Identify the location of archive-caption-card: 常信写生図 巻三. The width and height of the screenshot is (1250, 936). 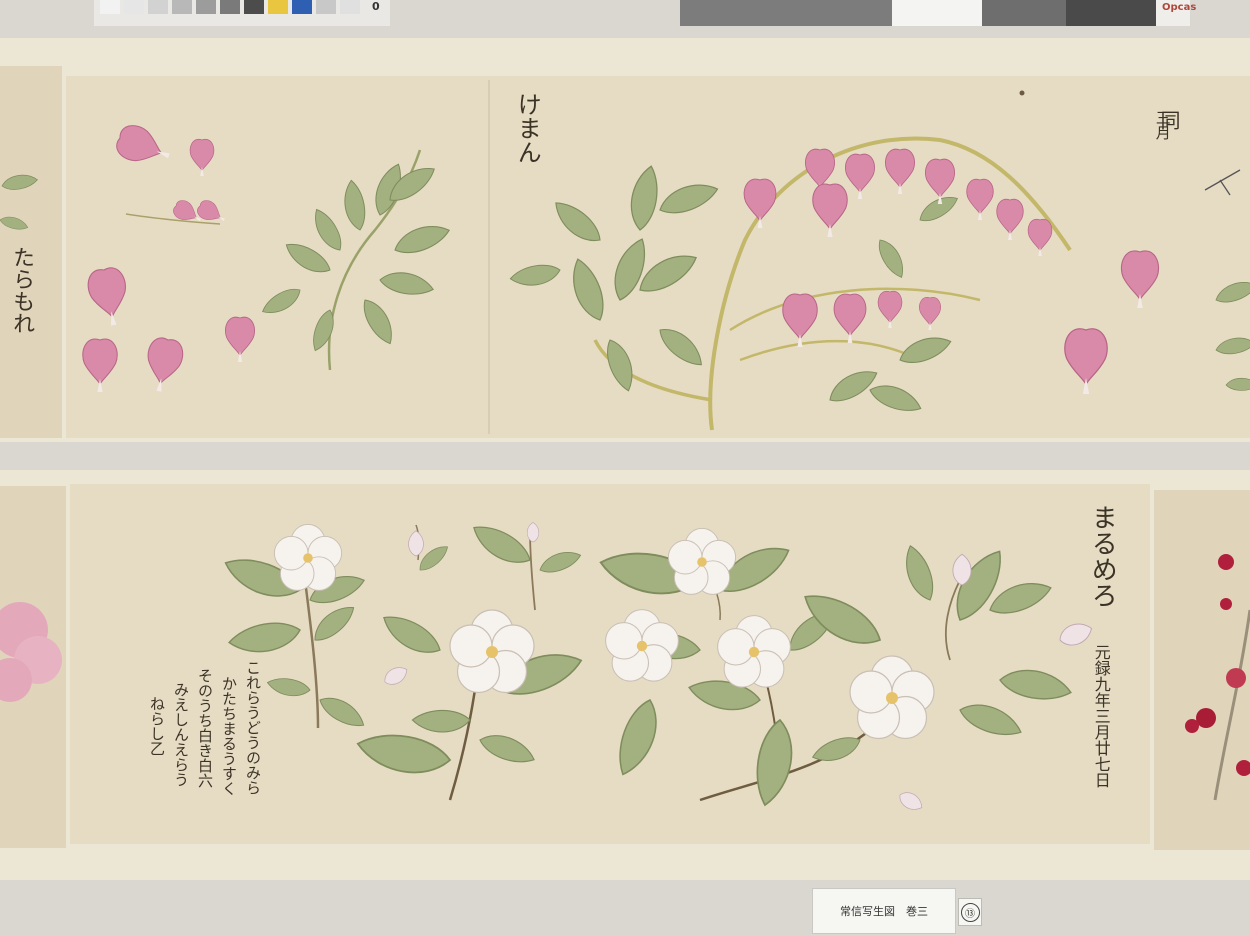
(884, 911).